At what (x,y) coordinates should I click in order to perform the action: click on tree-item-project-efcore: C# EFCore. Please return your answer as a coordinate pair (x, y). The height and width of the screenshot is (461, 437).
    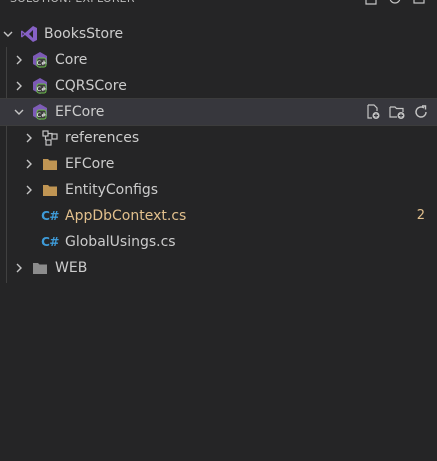
    Looking at the image, I should click on (218, 112).